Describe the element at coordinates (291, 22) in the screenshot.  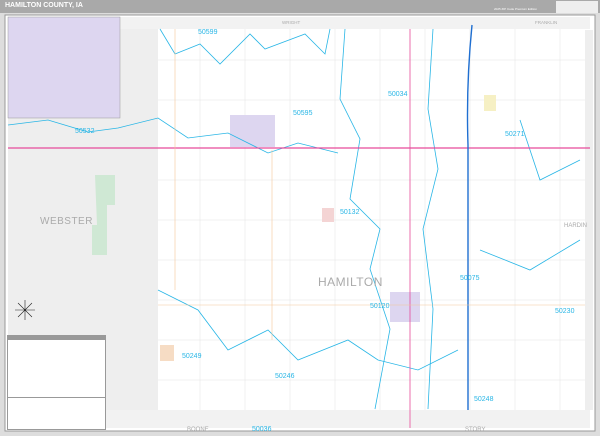
I see `county-label-wright: WRIGHT` at that location.